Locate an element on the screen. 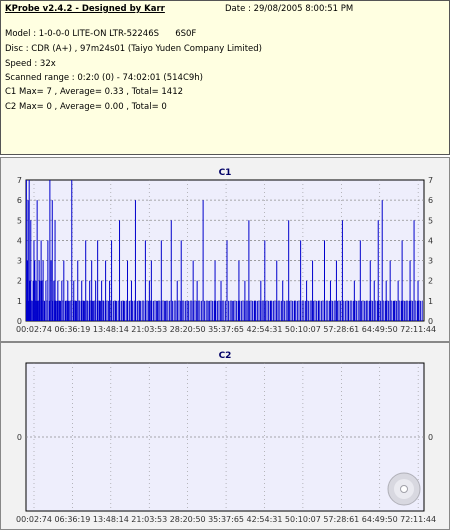  y-tick-label-right: 3 is located at coordinates (430, 261).